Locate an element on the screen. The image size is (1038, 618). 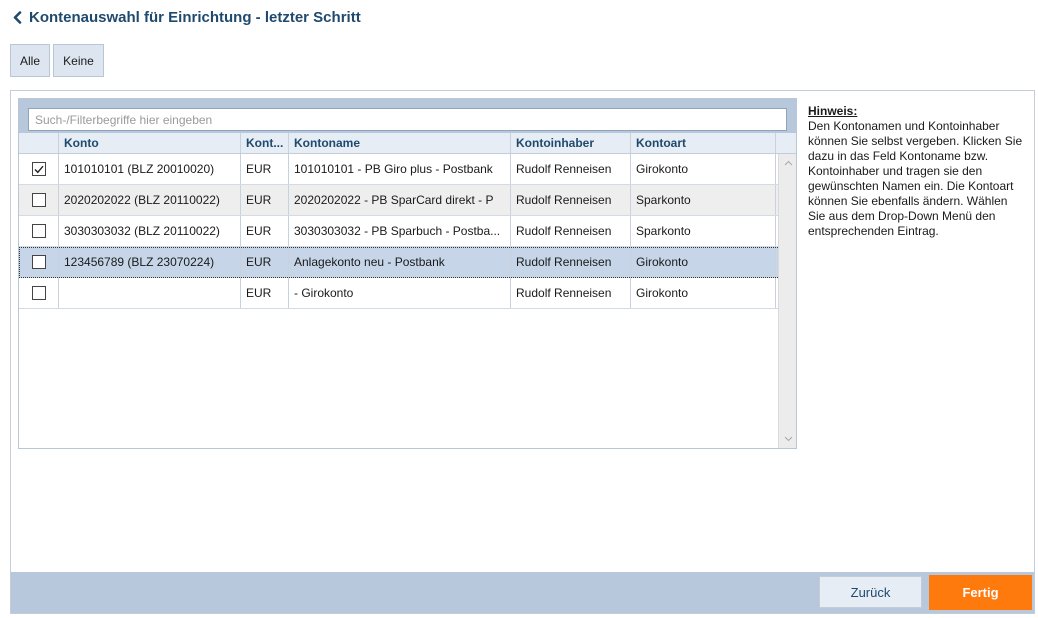
search-bar is located at coordinates (407, 116).